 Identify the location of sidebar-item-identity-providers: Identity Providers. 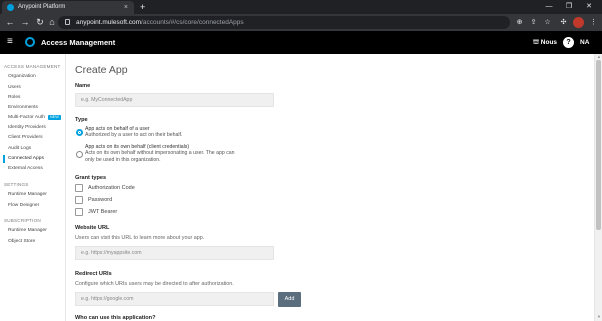
(27, 127).